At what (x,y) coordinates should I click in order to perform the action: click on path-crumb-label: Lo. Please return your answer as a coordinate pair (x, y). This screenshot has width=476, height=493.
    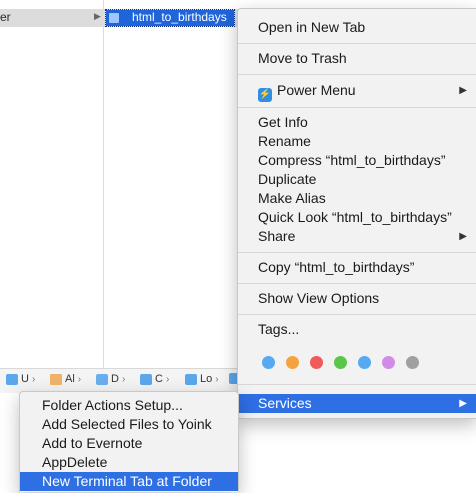
    Looking at the image, I should click on (206, 379).